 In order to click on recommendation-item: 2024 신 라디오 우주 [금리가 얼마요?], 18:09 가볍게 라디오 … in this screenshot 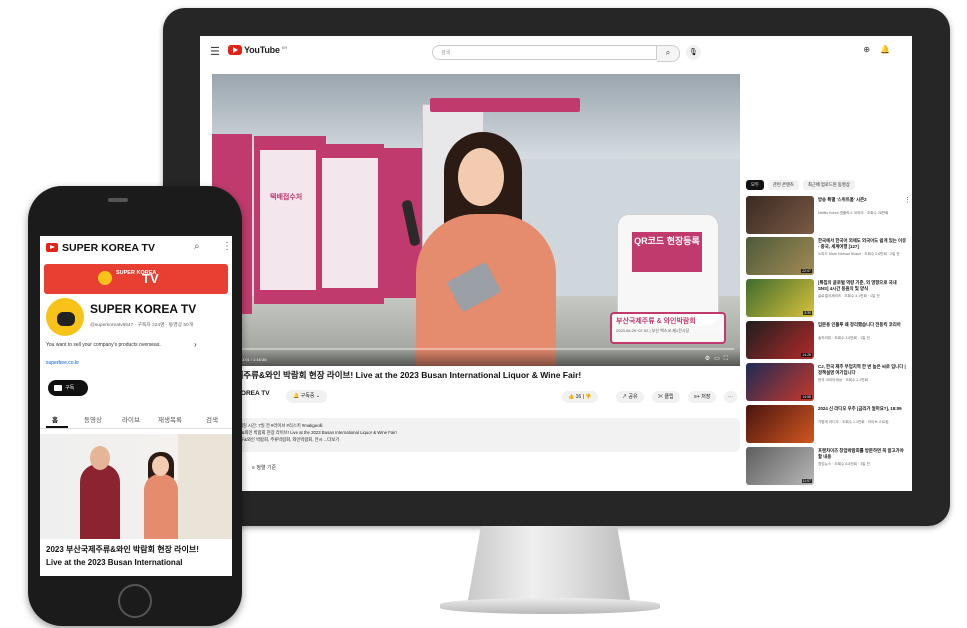, I will do `click(827, 424)`.